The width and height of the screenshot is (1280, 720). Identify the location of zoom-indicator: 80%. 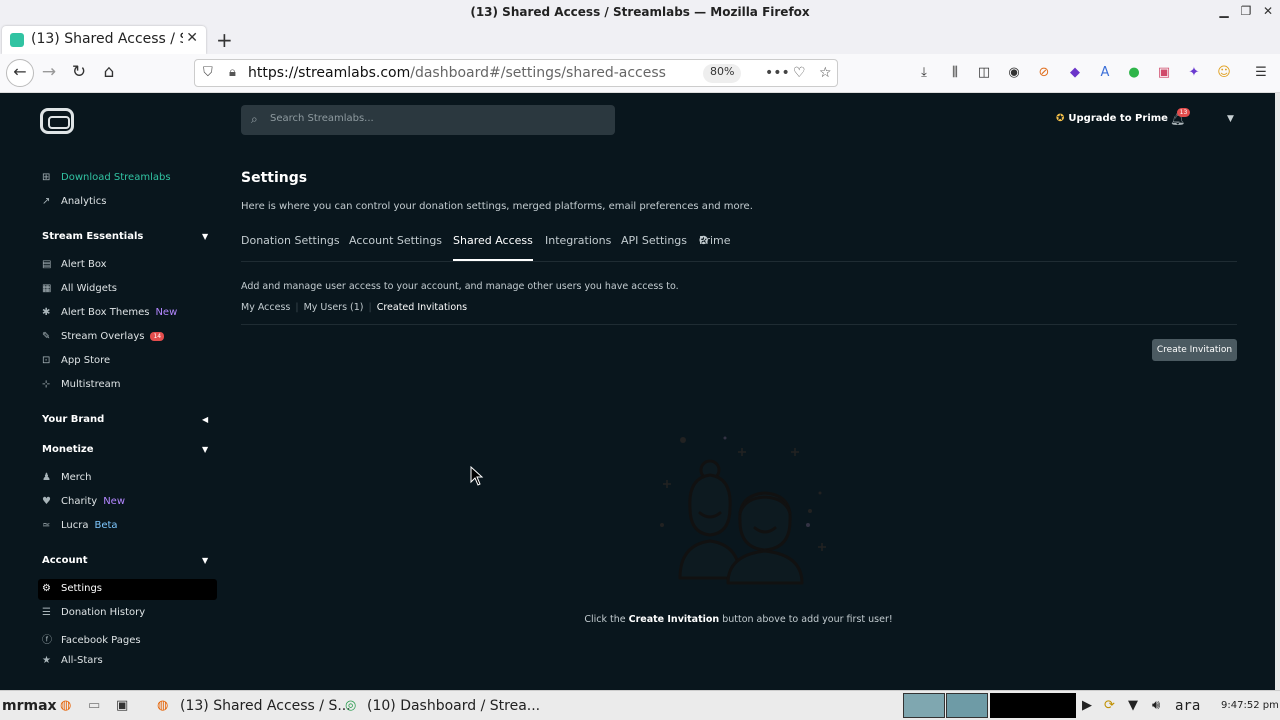
(722, 73).